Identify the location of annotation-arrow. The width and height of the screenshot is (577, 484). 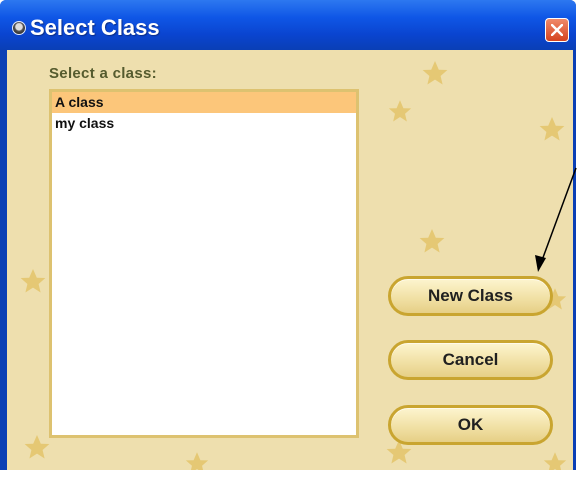
(556, 219).